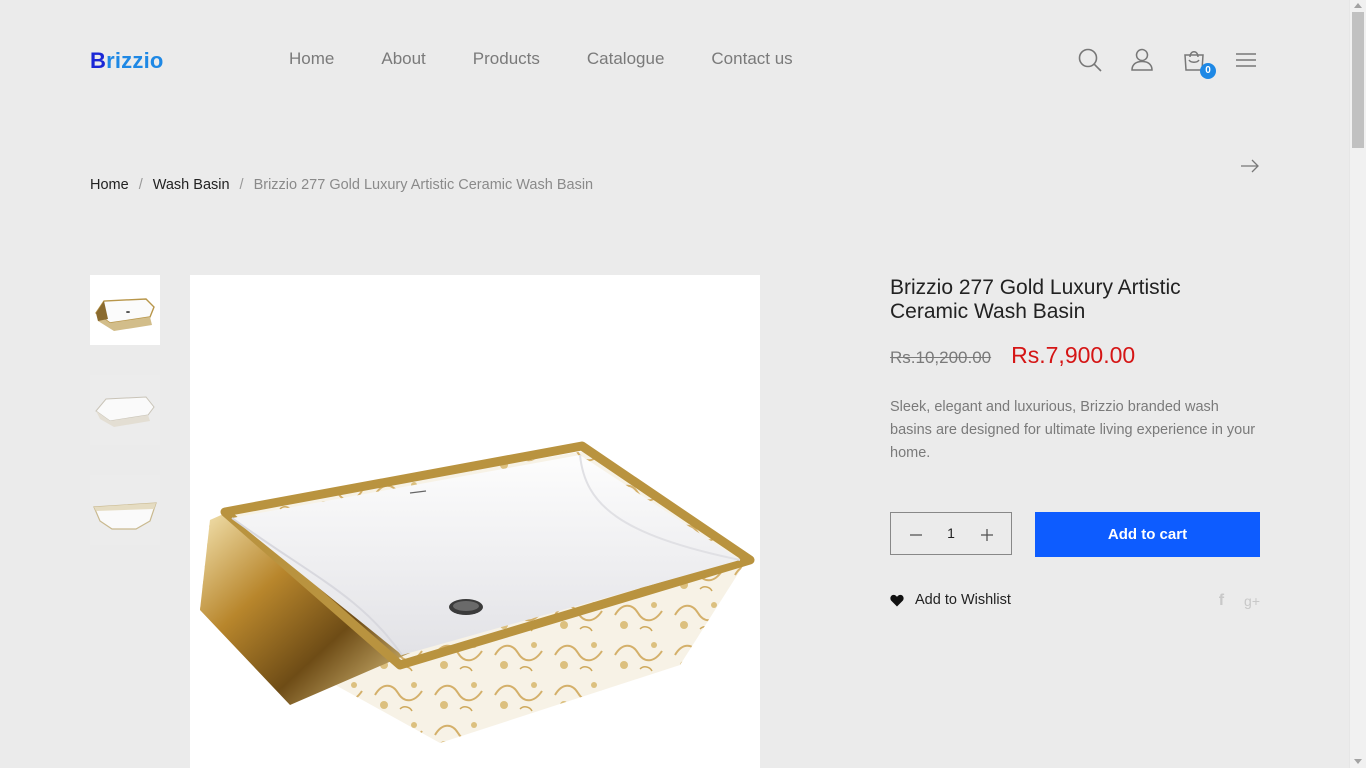 The width and height of the screenshot is (1366, 768). Describe the element at coordinates (1357, 384) in the screenshot. I see `page-scrollbar` at that location.